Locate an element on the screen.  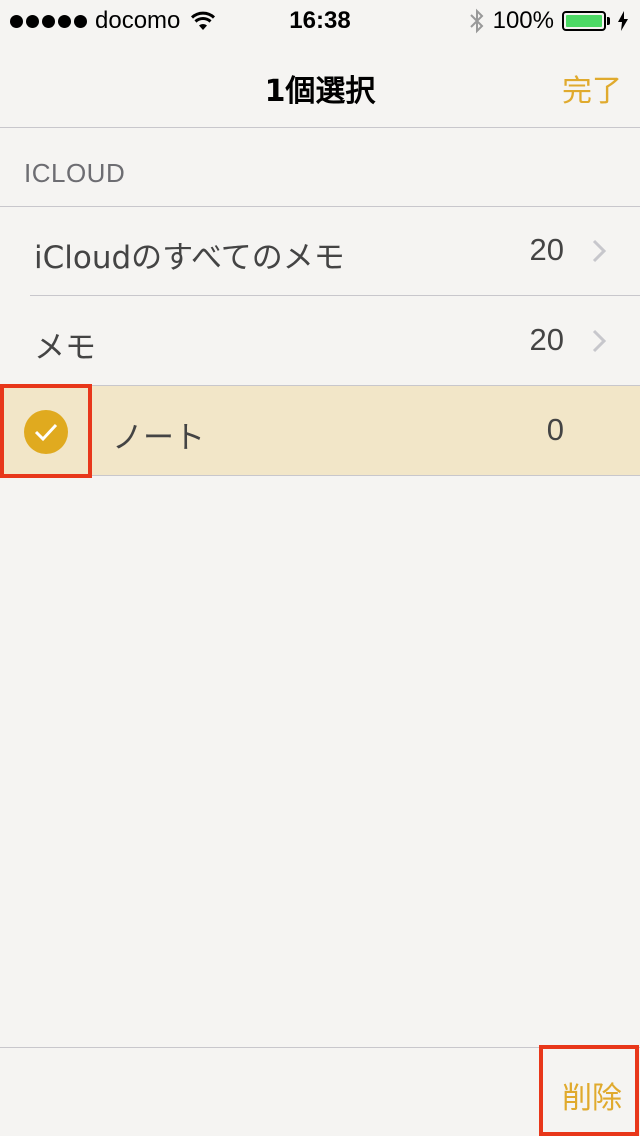
checkmark-highlight is located at coordinates (46, 431).